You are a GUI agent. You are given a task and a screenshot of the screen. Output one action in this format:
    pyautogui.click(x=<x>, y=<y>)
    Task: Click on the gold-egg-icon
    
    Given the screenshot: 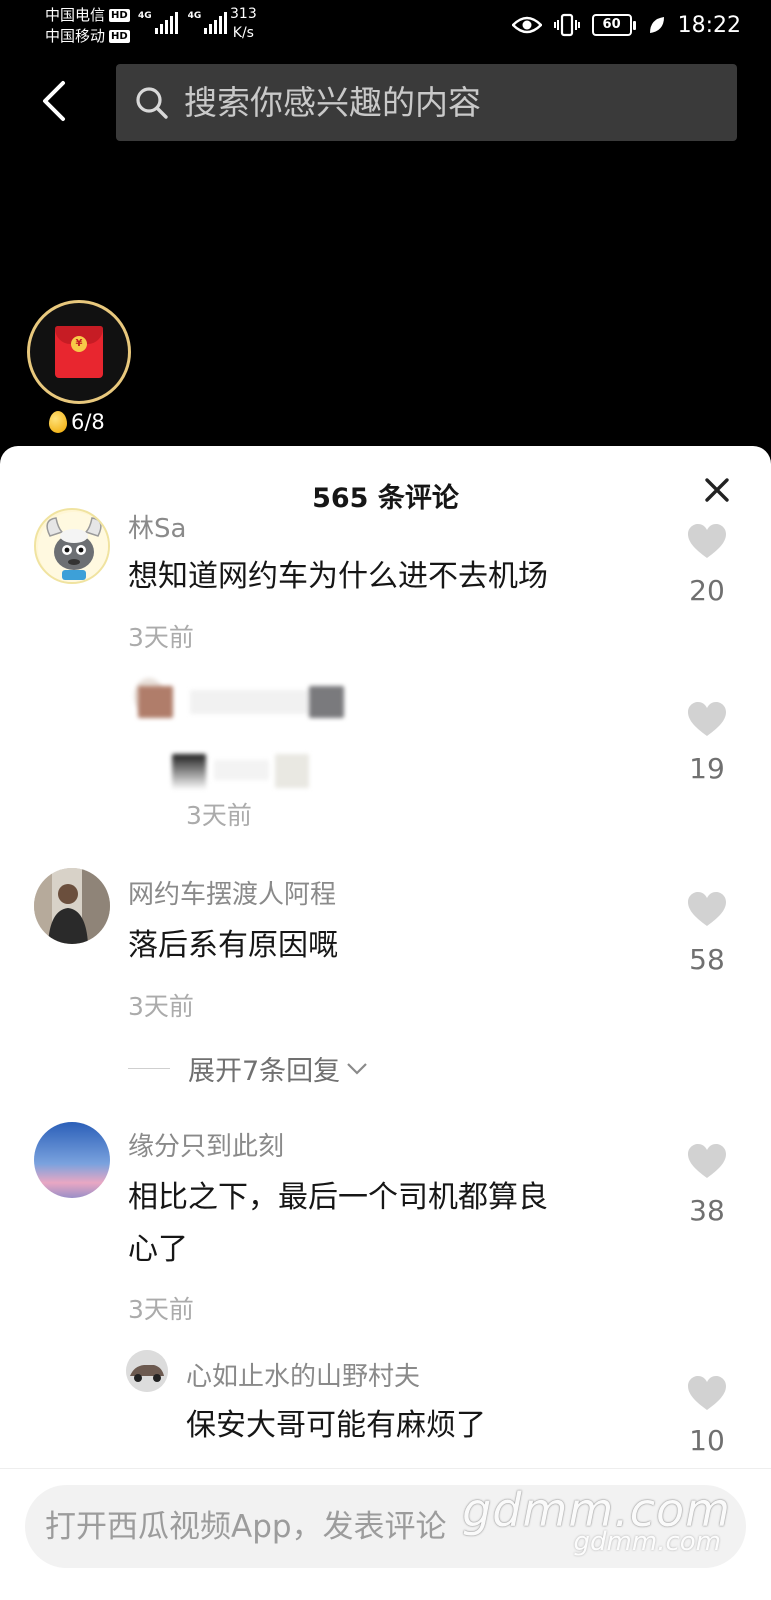 What is the action you would take?
    pyautogui.click(x=58, y=422)
    